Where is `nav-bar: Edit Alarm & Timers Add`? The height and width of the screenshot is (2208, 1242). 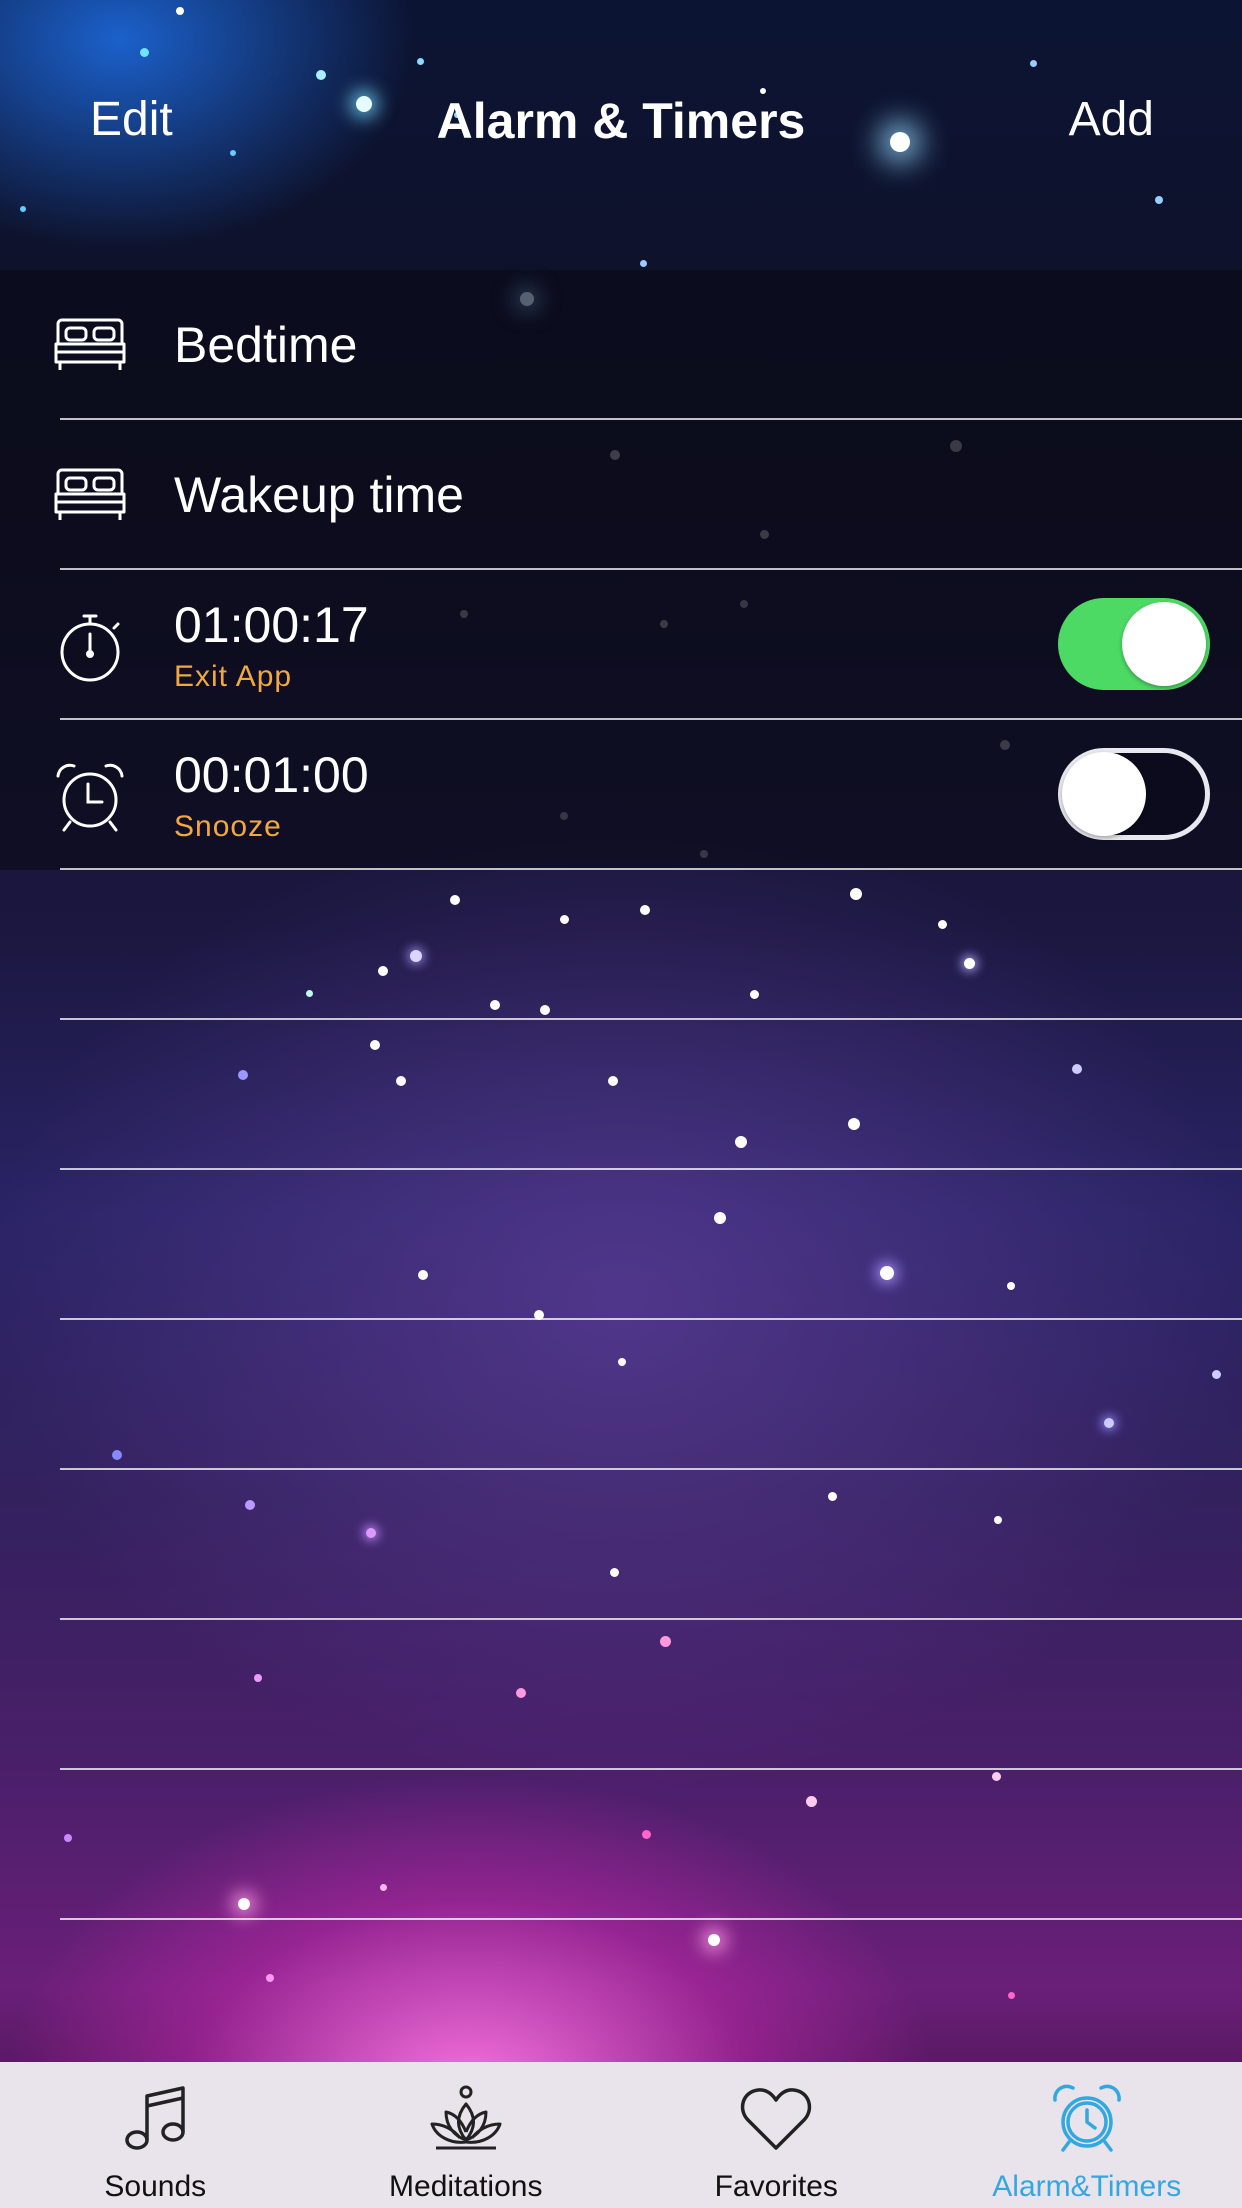
nav-bar: Edit Alarm & Timers Add is located at coordinates (621, 135).